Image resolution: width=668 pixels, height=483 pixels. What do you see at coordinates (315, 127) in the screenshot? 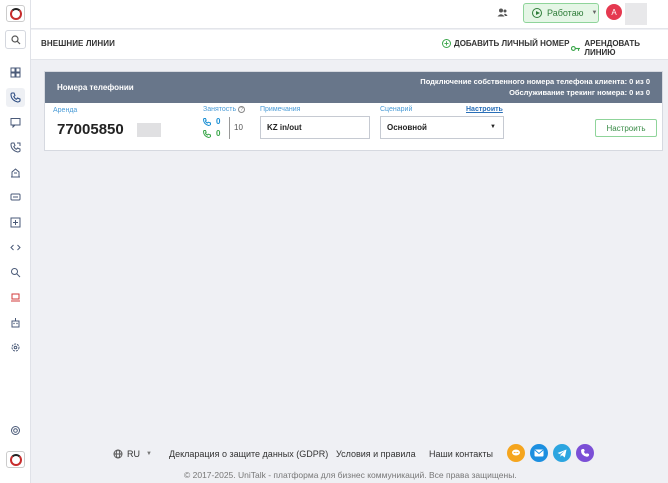
I see `notes-input: KZ in/out` at bounding box center [315, 127].